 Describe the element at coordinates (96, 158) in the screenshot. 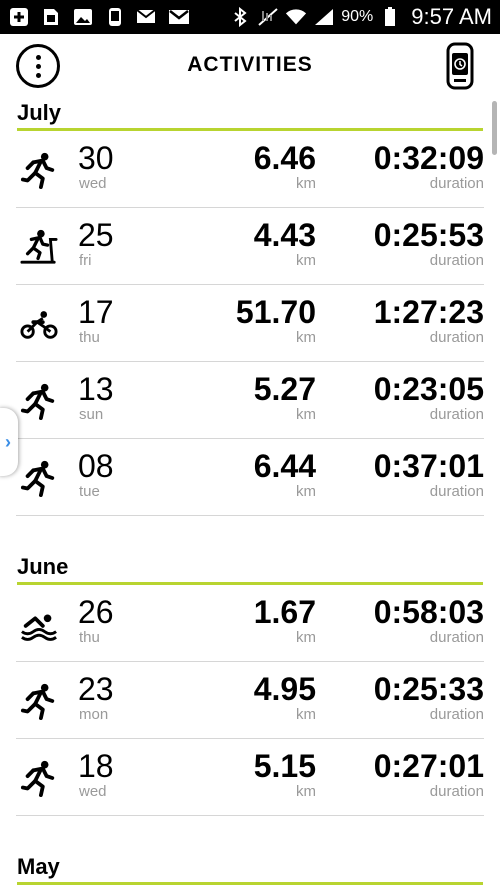

I see `activity-day: 30` at that location.